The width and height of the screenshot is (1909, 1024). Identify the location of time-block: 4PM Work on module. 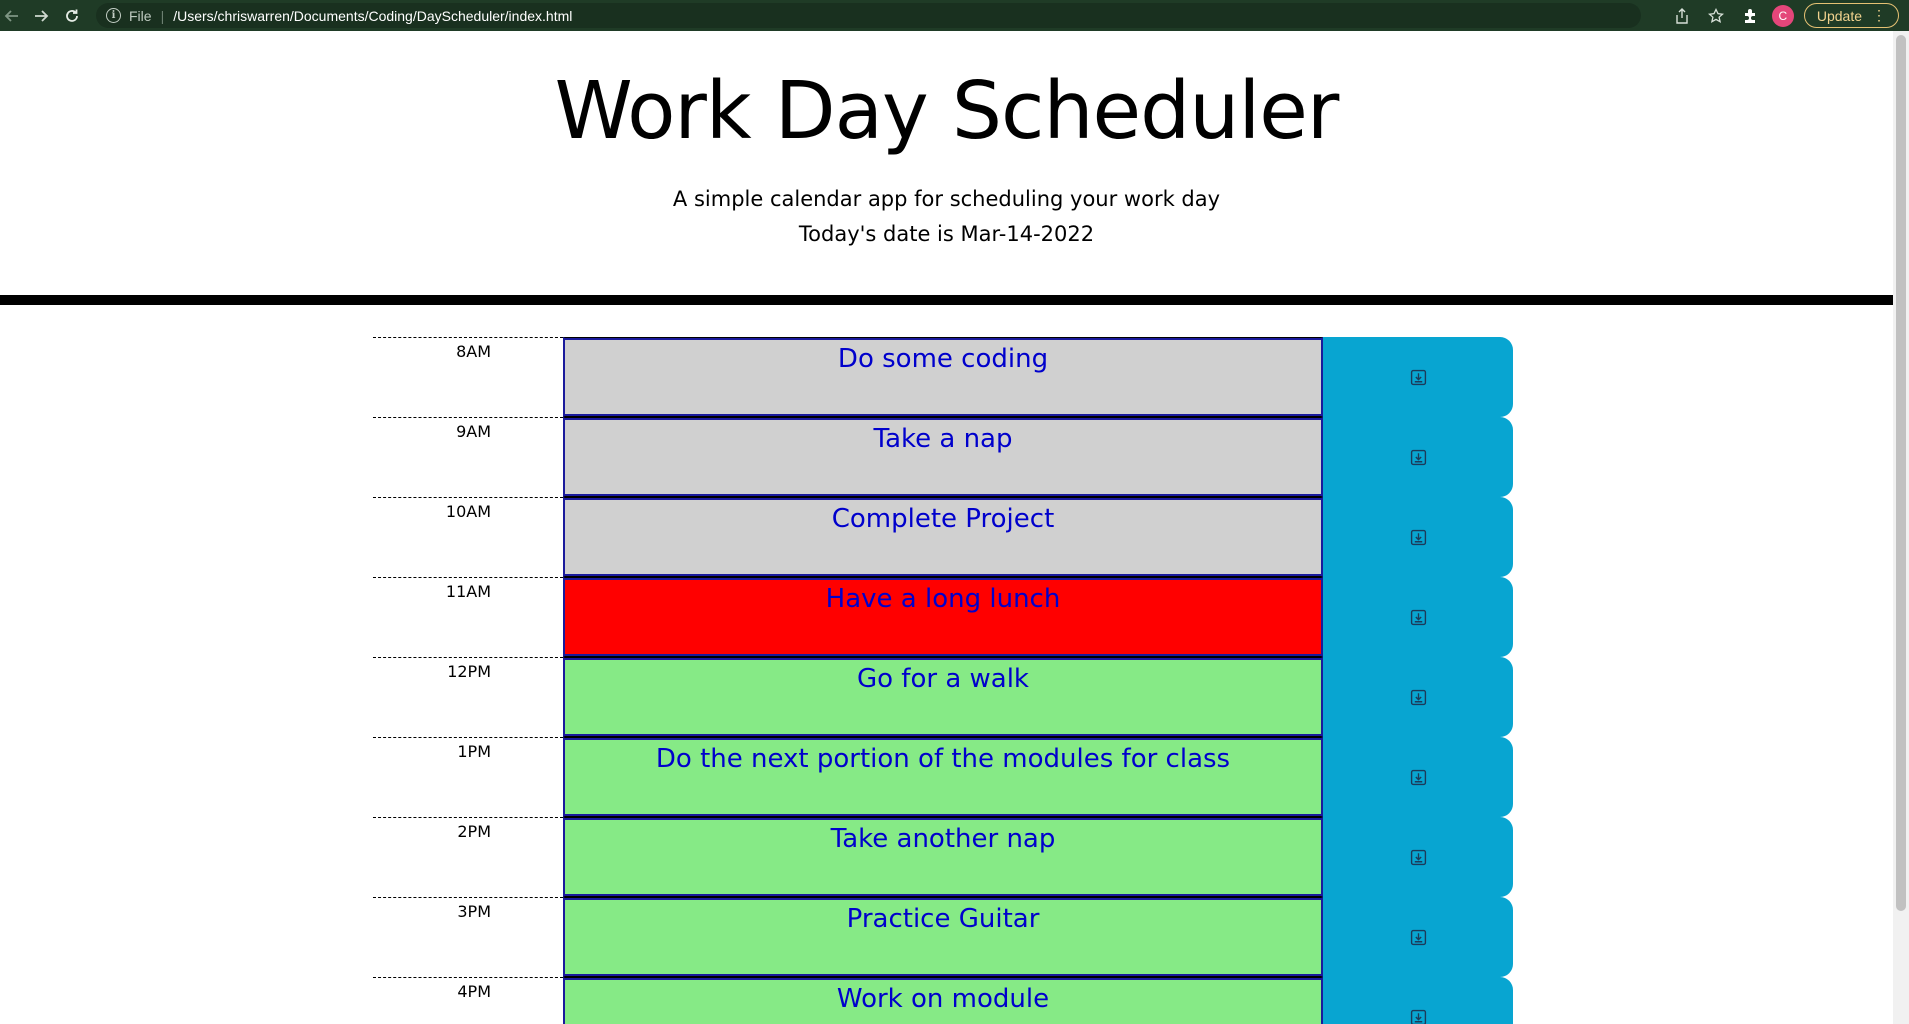
(943, 1000).